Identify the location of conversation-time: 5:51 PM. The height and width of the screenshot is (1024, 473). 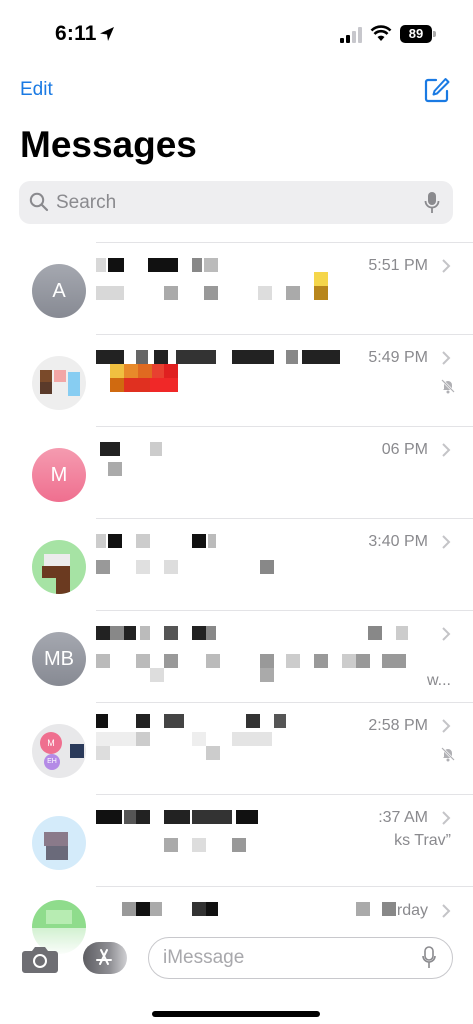
(398, 265).